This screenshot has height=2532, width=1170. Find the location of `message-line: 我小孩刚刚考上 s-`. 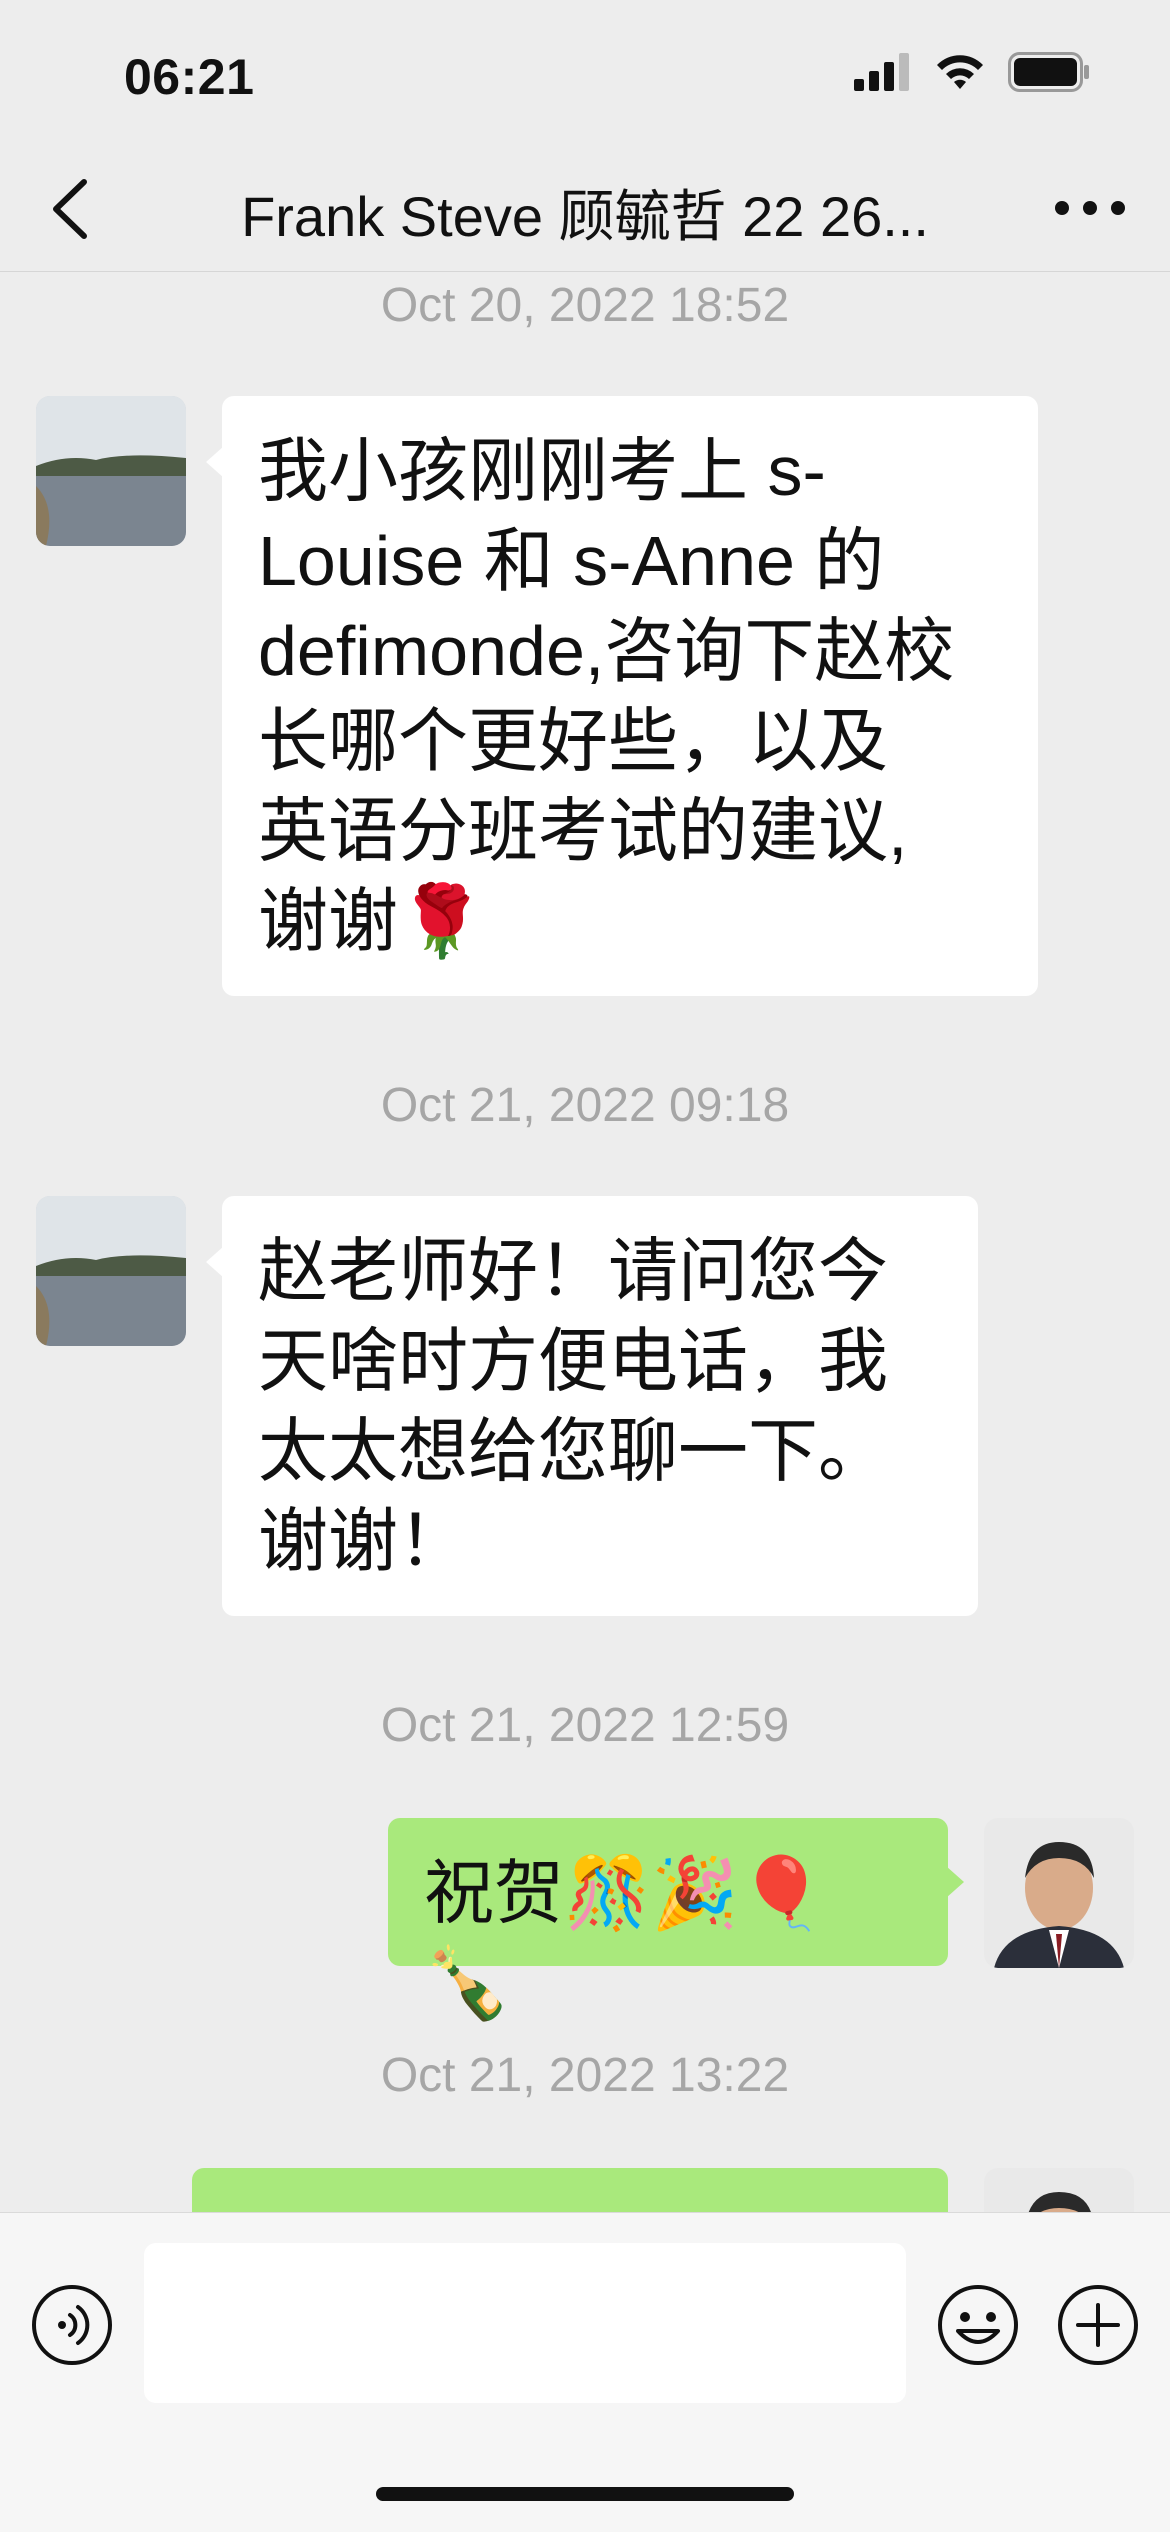

message-line: 我小孩刚刚考上 s- is located at coordinates (542, 471).